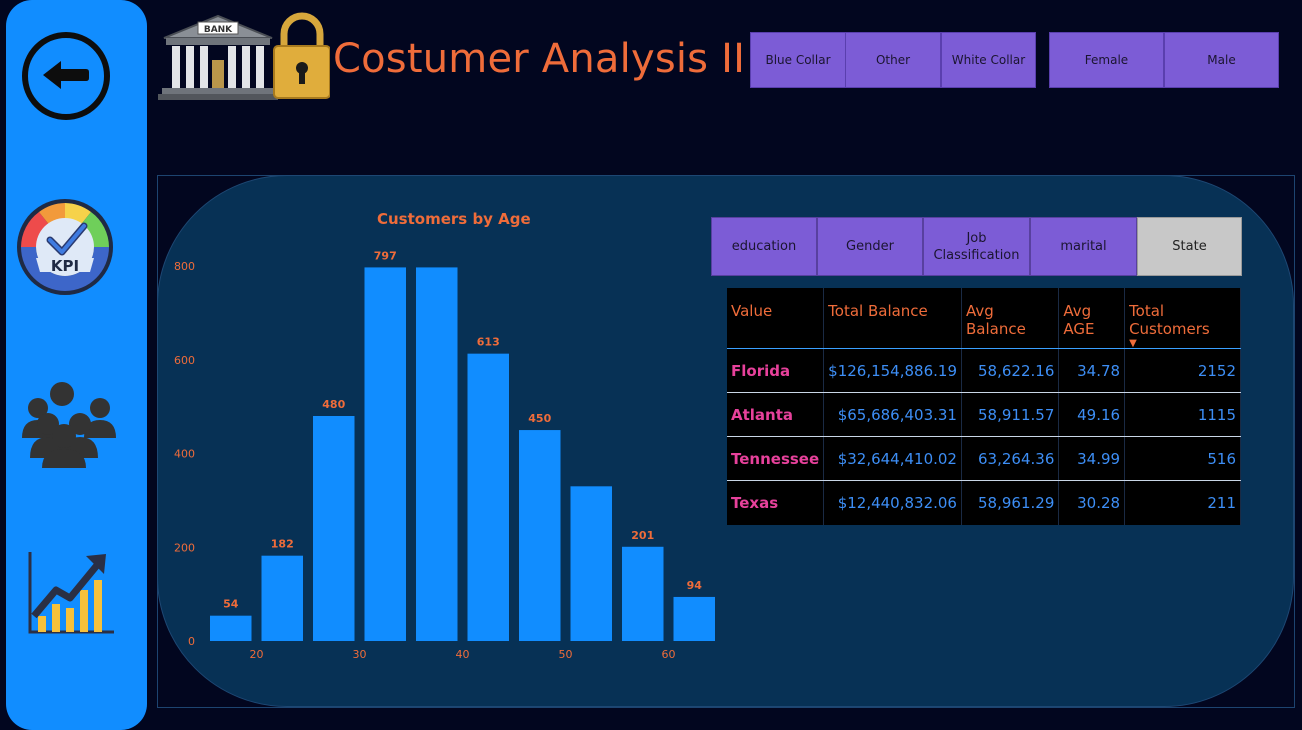  What do you see at coordinates (1010, 414) in the screenshot?
I see `avg-balance: 58,911.57` at bounding box center [1010, 414].